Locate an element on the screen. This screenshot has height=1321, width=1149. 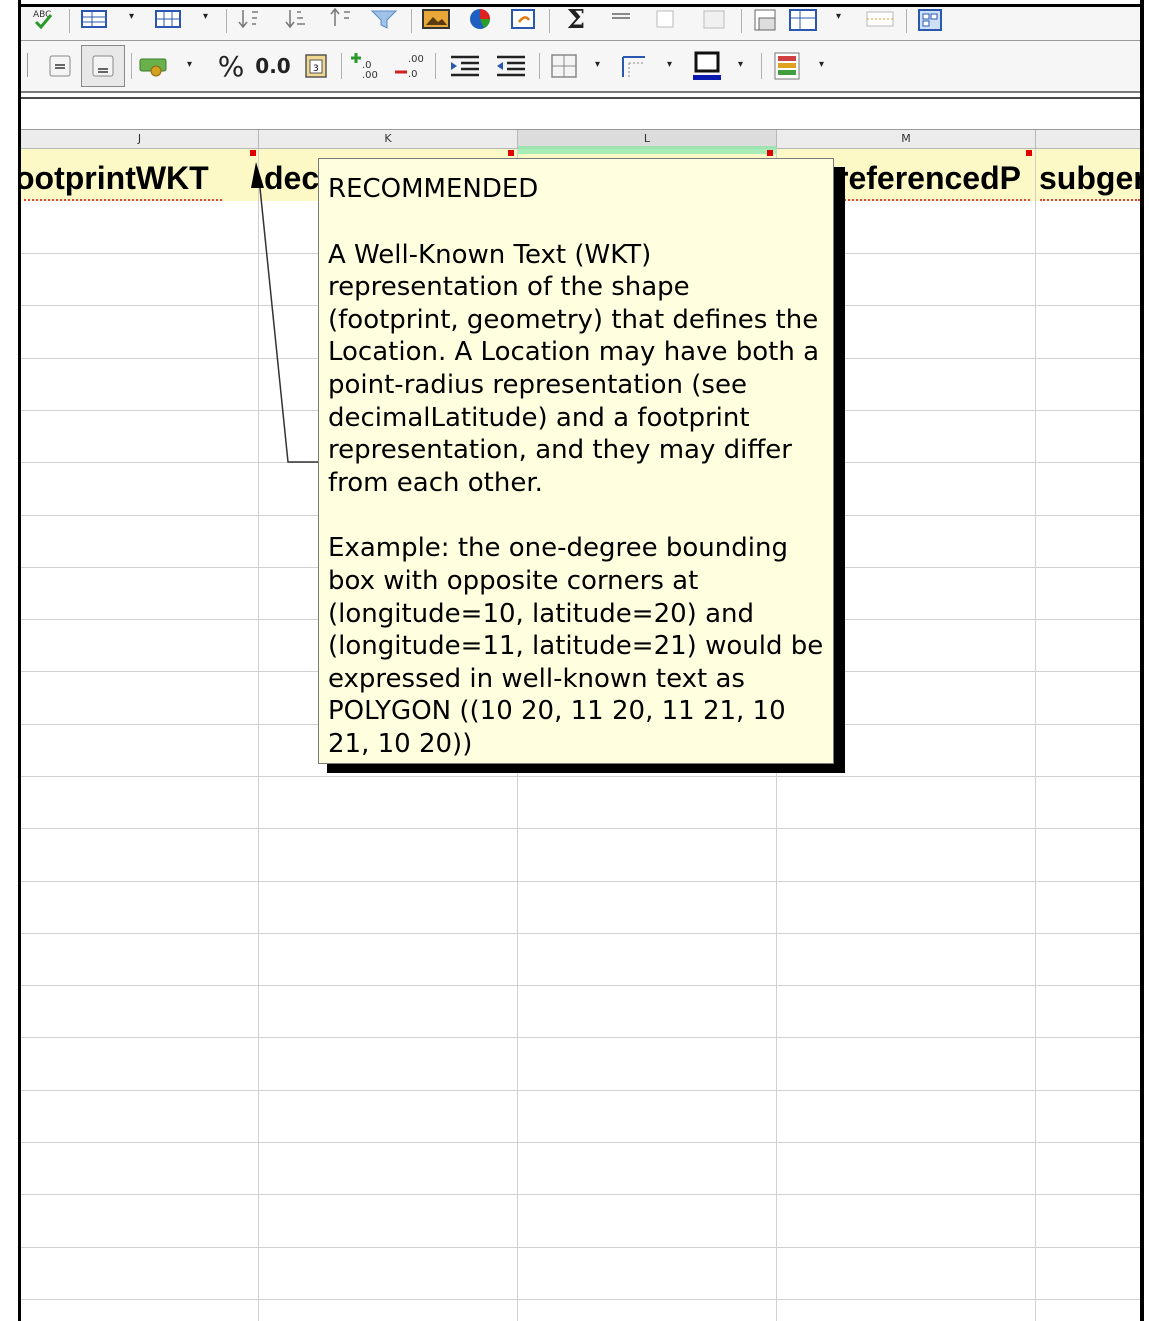
borders-icon is located at coordinates (564, 66).